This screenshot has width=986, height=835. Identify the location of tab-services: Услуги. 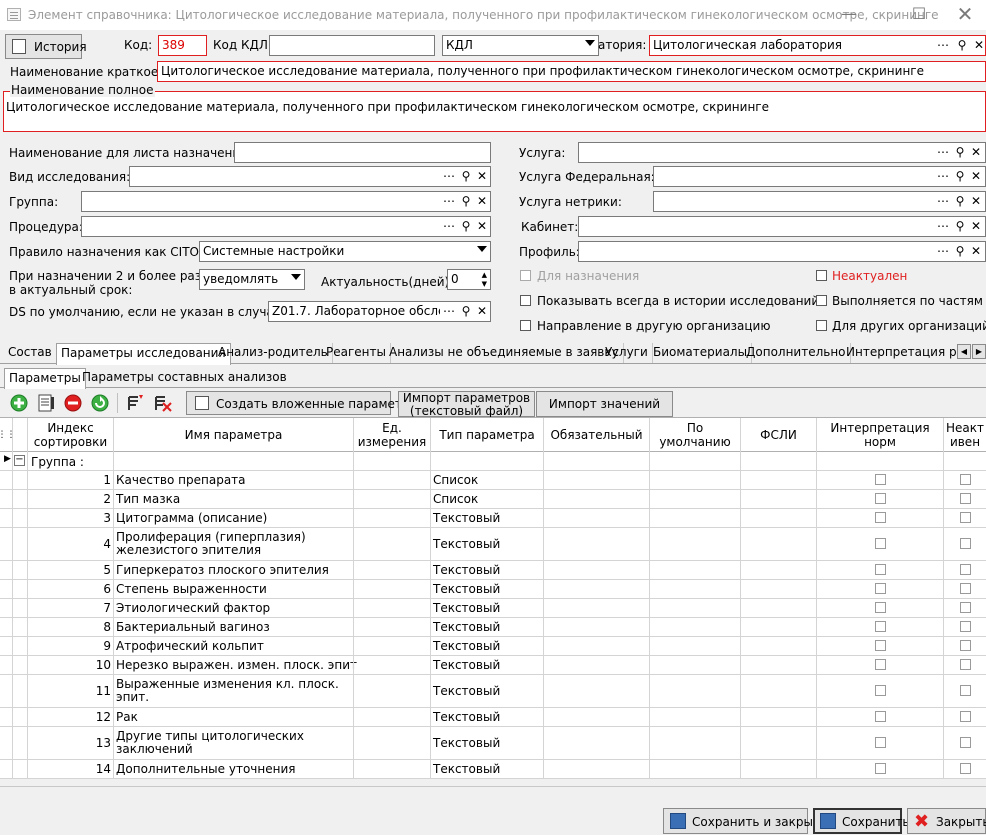
(627, 353).